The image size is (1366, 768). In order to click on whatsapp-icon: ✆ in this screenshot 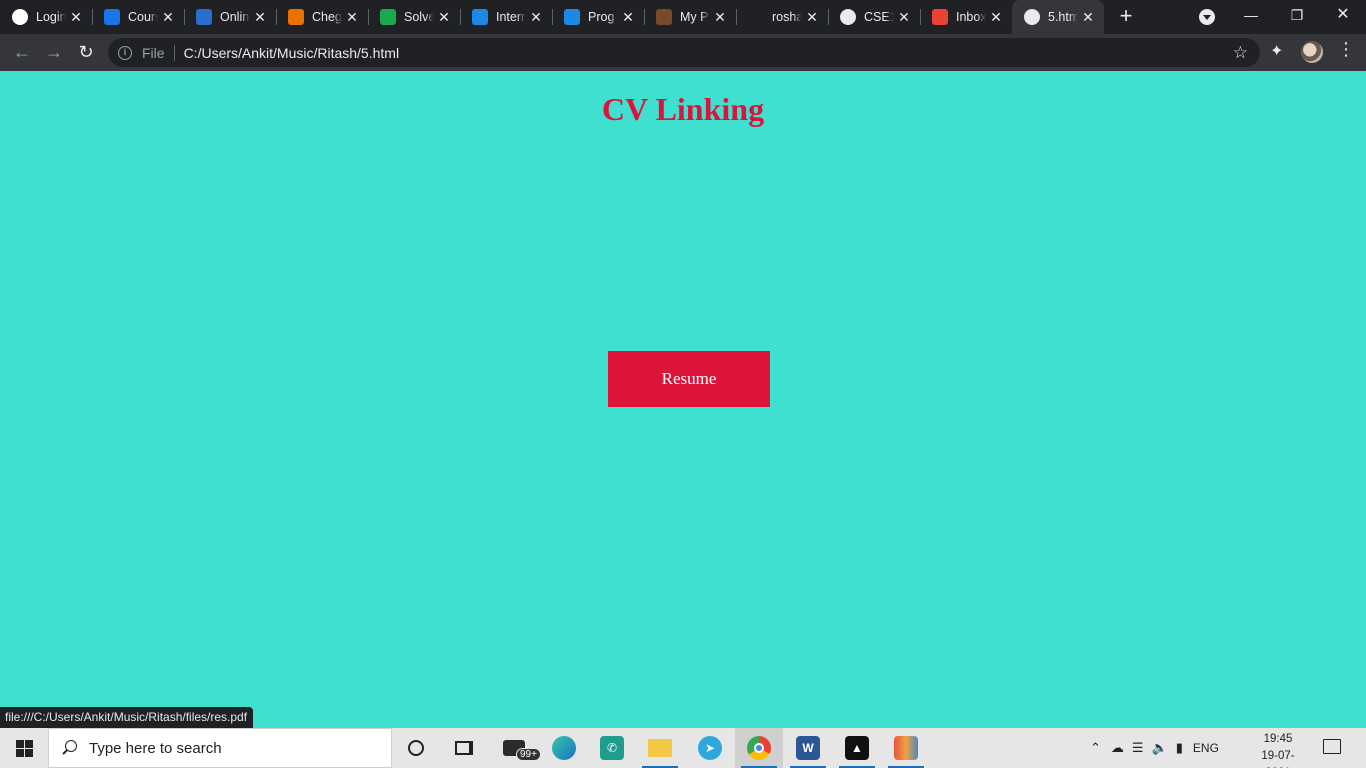, I will do `click(612, 748)`.